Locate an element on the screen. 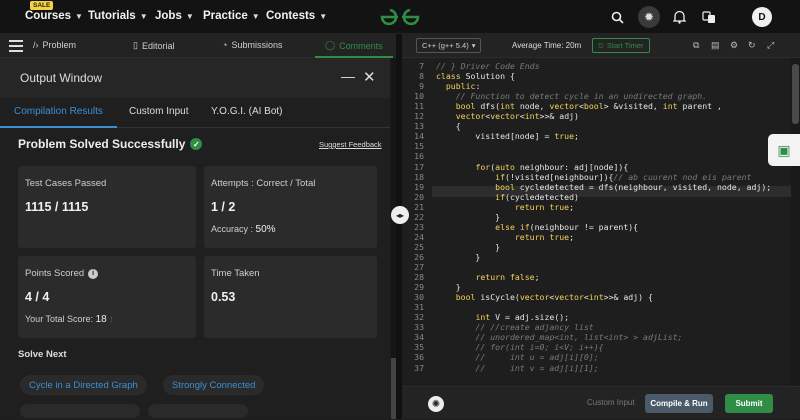 The width and height of the screenshot is (800, 420). code-line: int V = adj.size(); is located at coordinates (522, 317).